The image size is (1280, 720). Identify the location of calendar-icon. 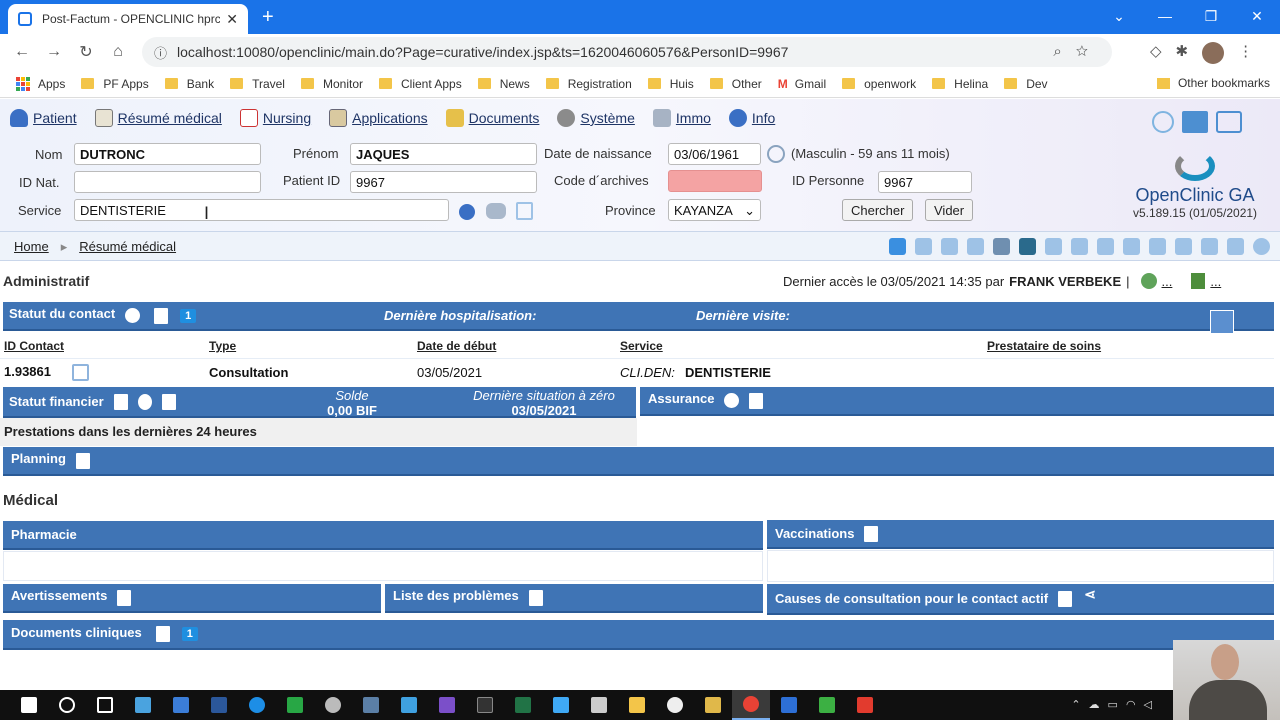
(776, 154).